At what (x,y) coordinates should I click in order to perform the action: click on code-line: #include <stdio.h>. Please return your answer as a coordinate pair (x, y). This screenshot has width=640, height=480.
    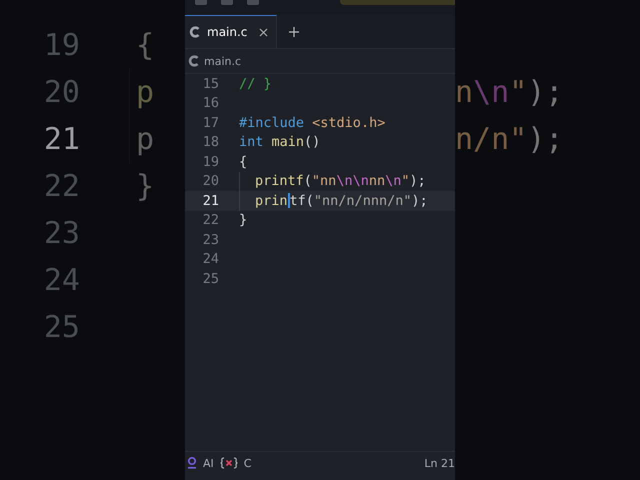
    Looking at the image, I should click on (312, 123).